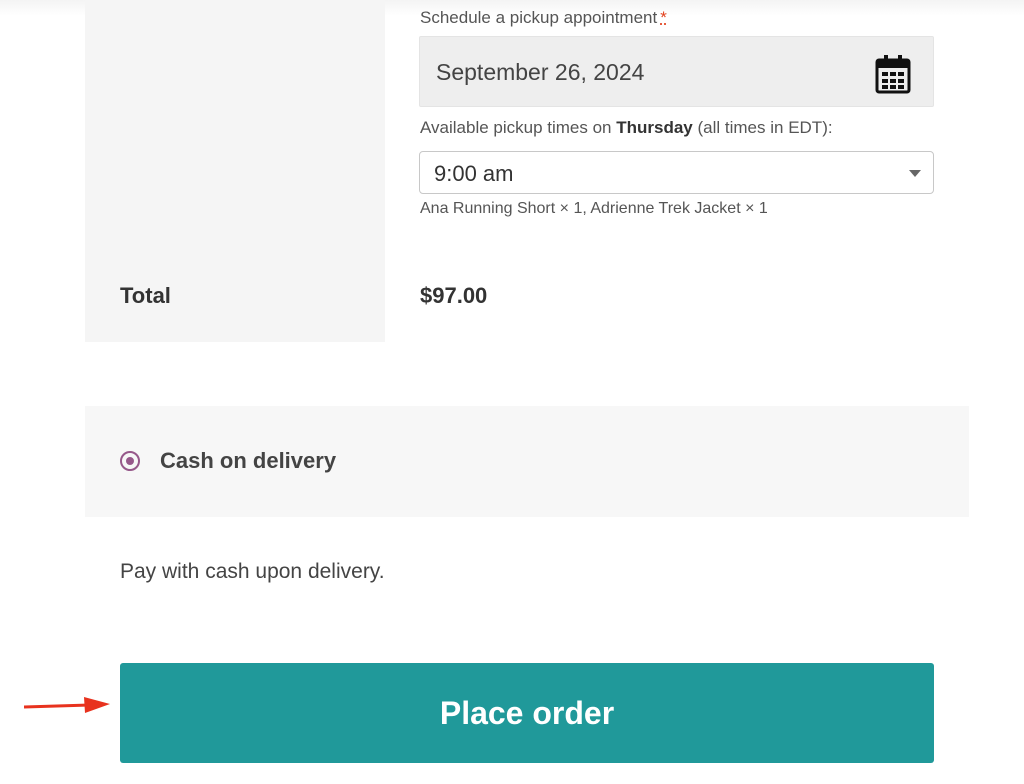 This screenshot has width=1024, height=784. Describe the element at coordinates (915, 173) in the screenshot. I see `chevron-down-icon` at that location.